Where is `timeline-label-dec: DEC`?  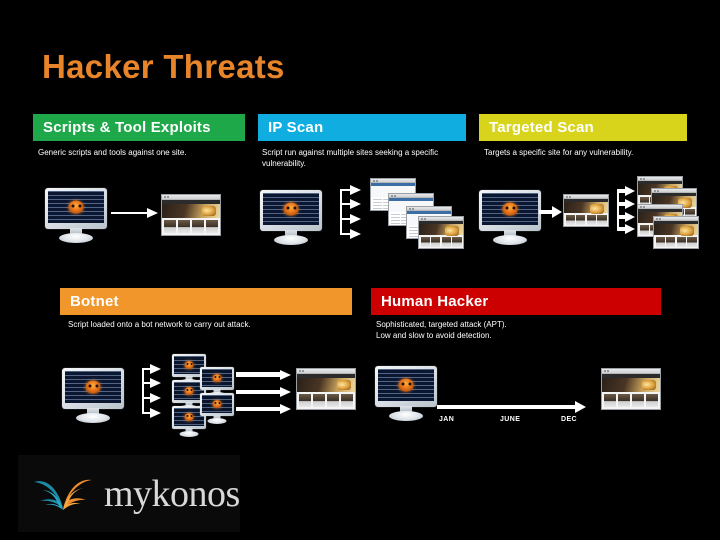 timeline-label-dec: DEC is located at coordinates (569, 419).